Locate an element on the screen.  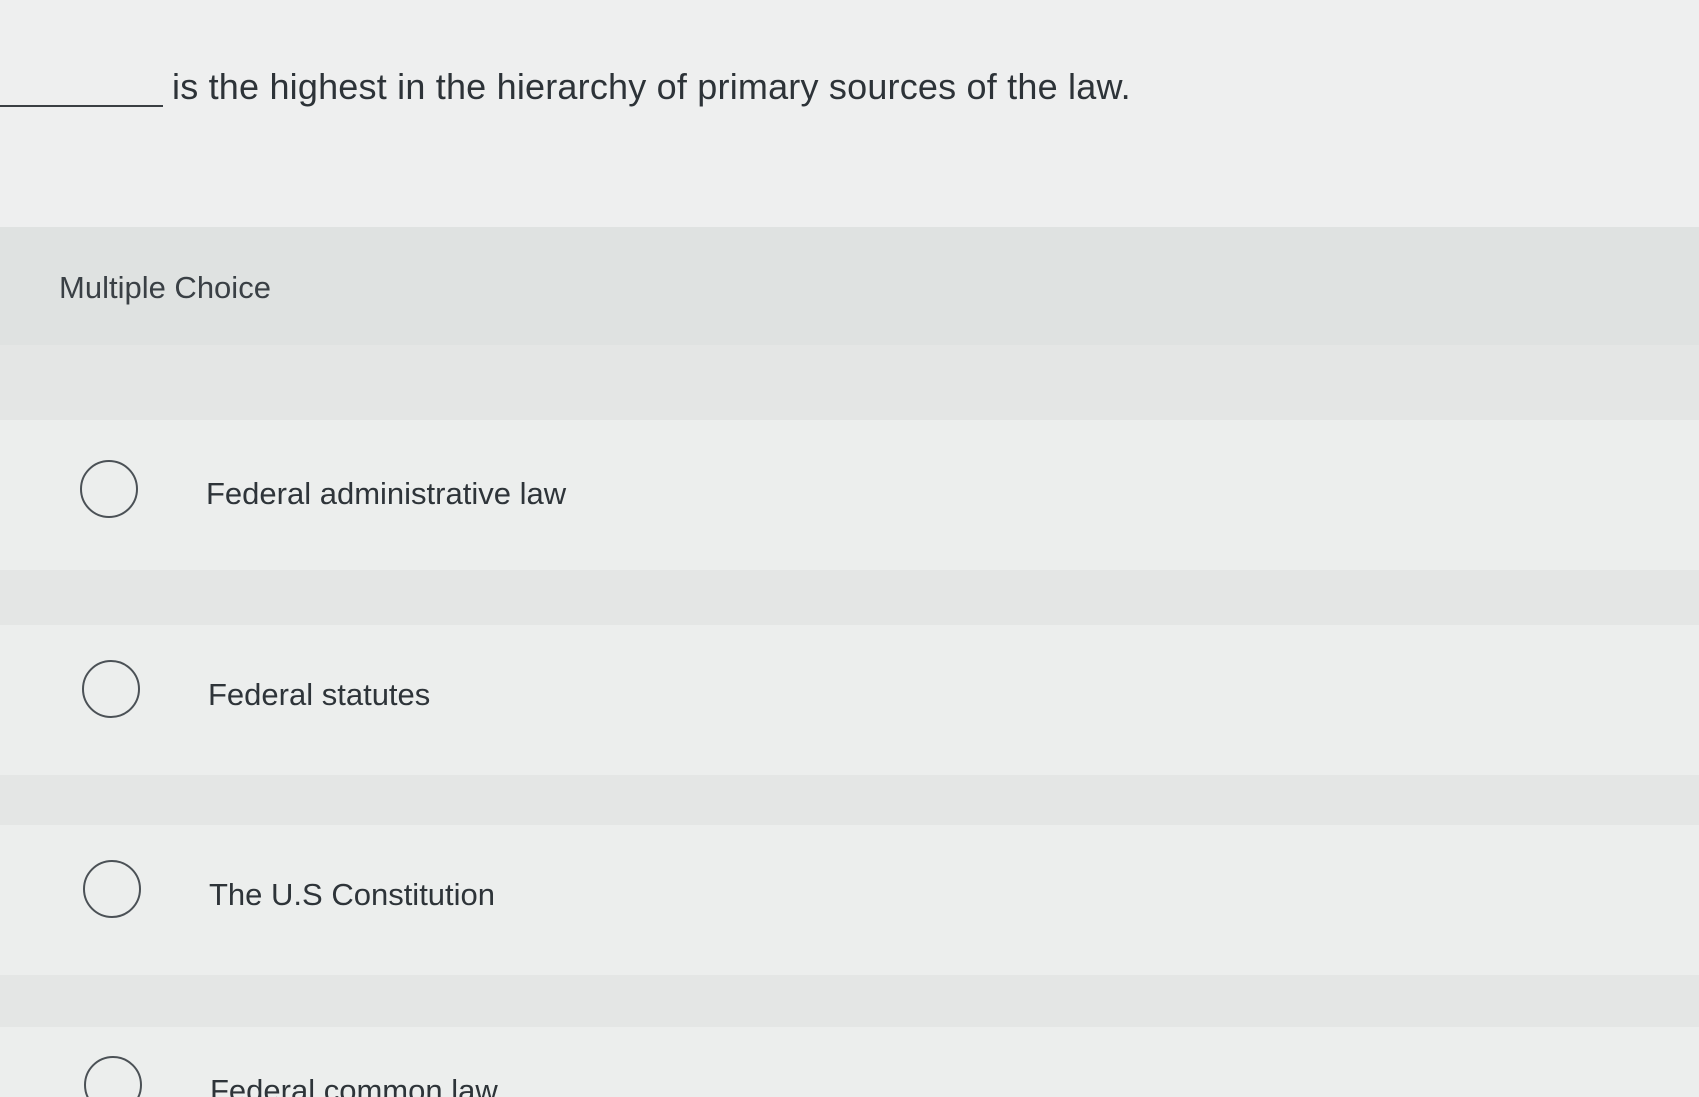
choice-label: Federal statutes is located at coordinates (319, 694).